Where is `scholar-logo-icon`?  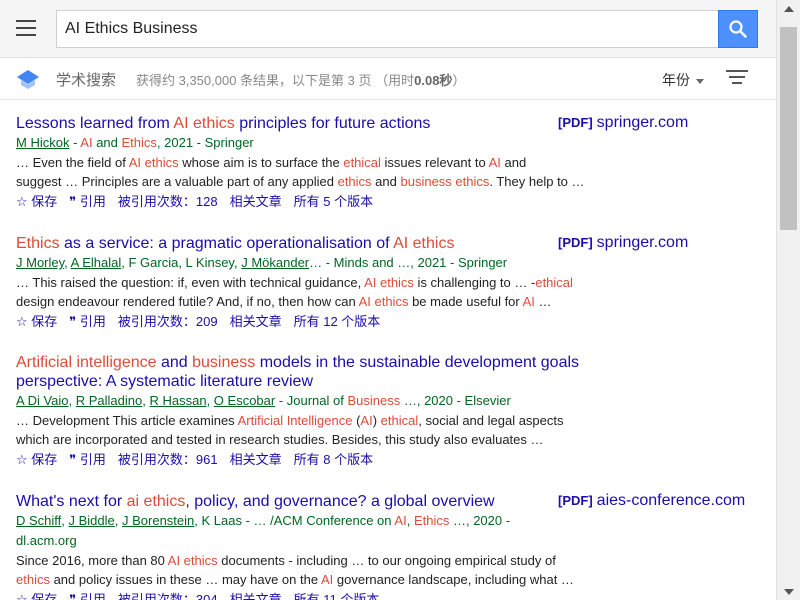
scholar-logo-icon is located at coordinates (28, 79).